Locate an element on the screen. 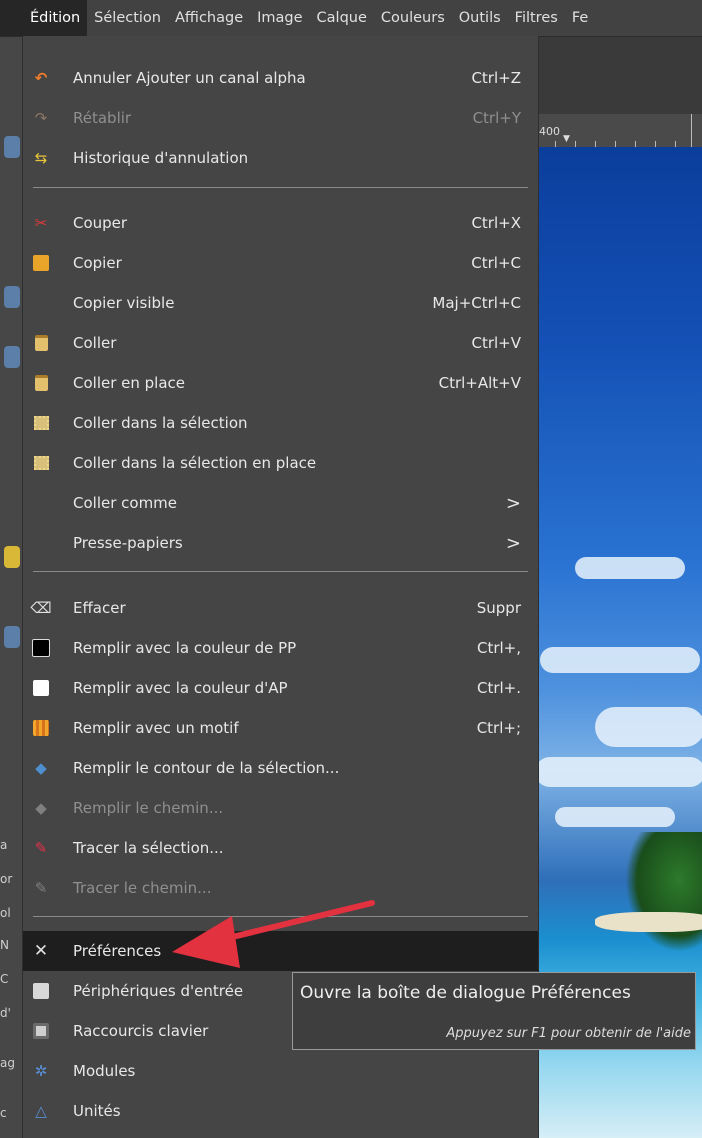 Image resolution: width=702 pixels, height=1138 pixels. menu-item-label: Raccourcis clavier is located at coordinates (141, 1031).